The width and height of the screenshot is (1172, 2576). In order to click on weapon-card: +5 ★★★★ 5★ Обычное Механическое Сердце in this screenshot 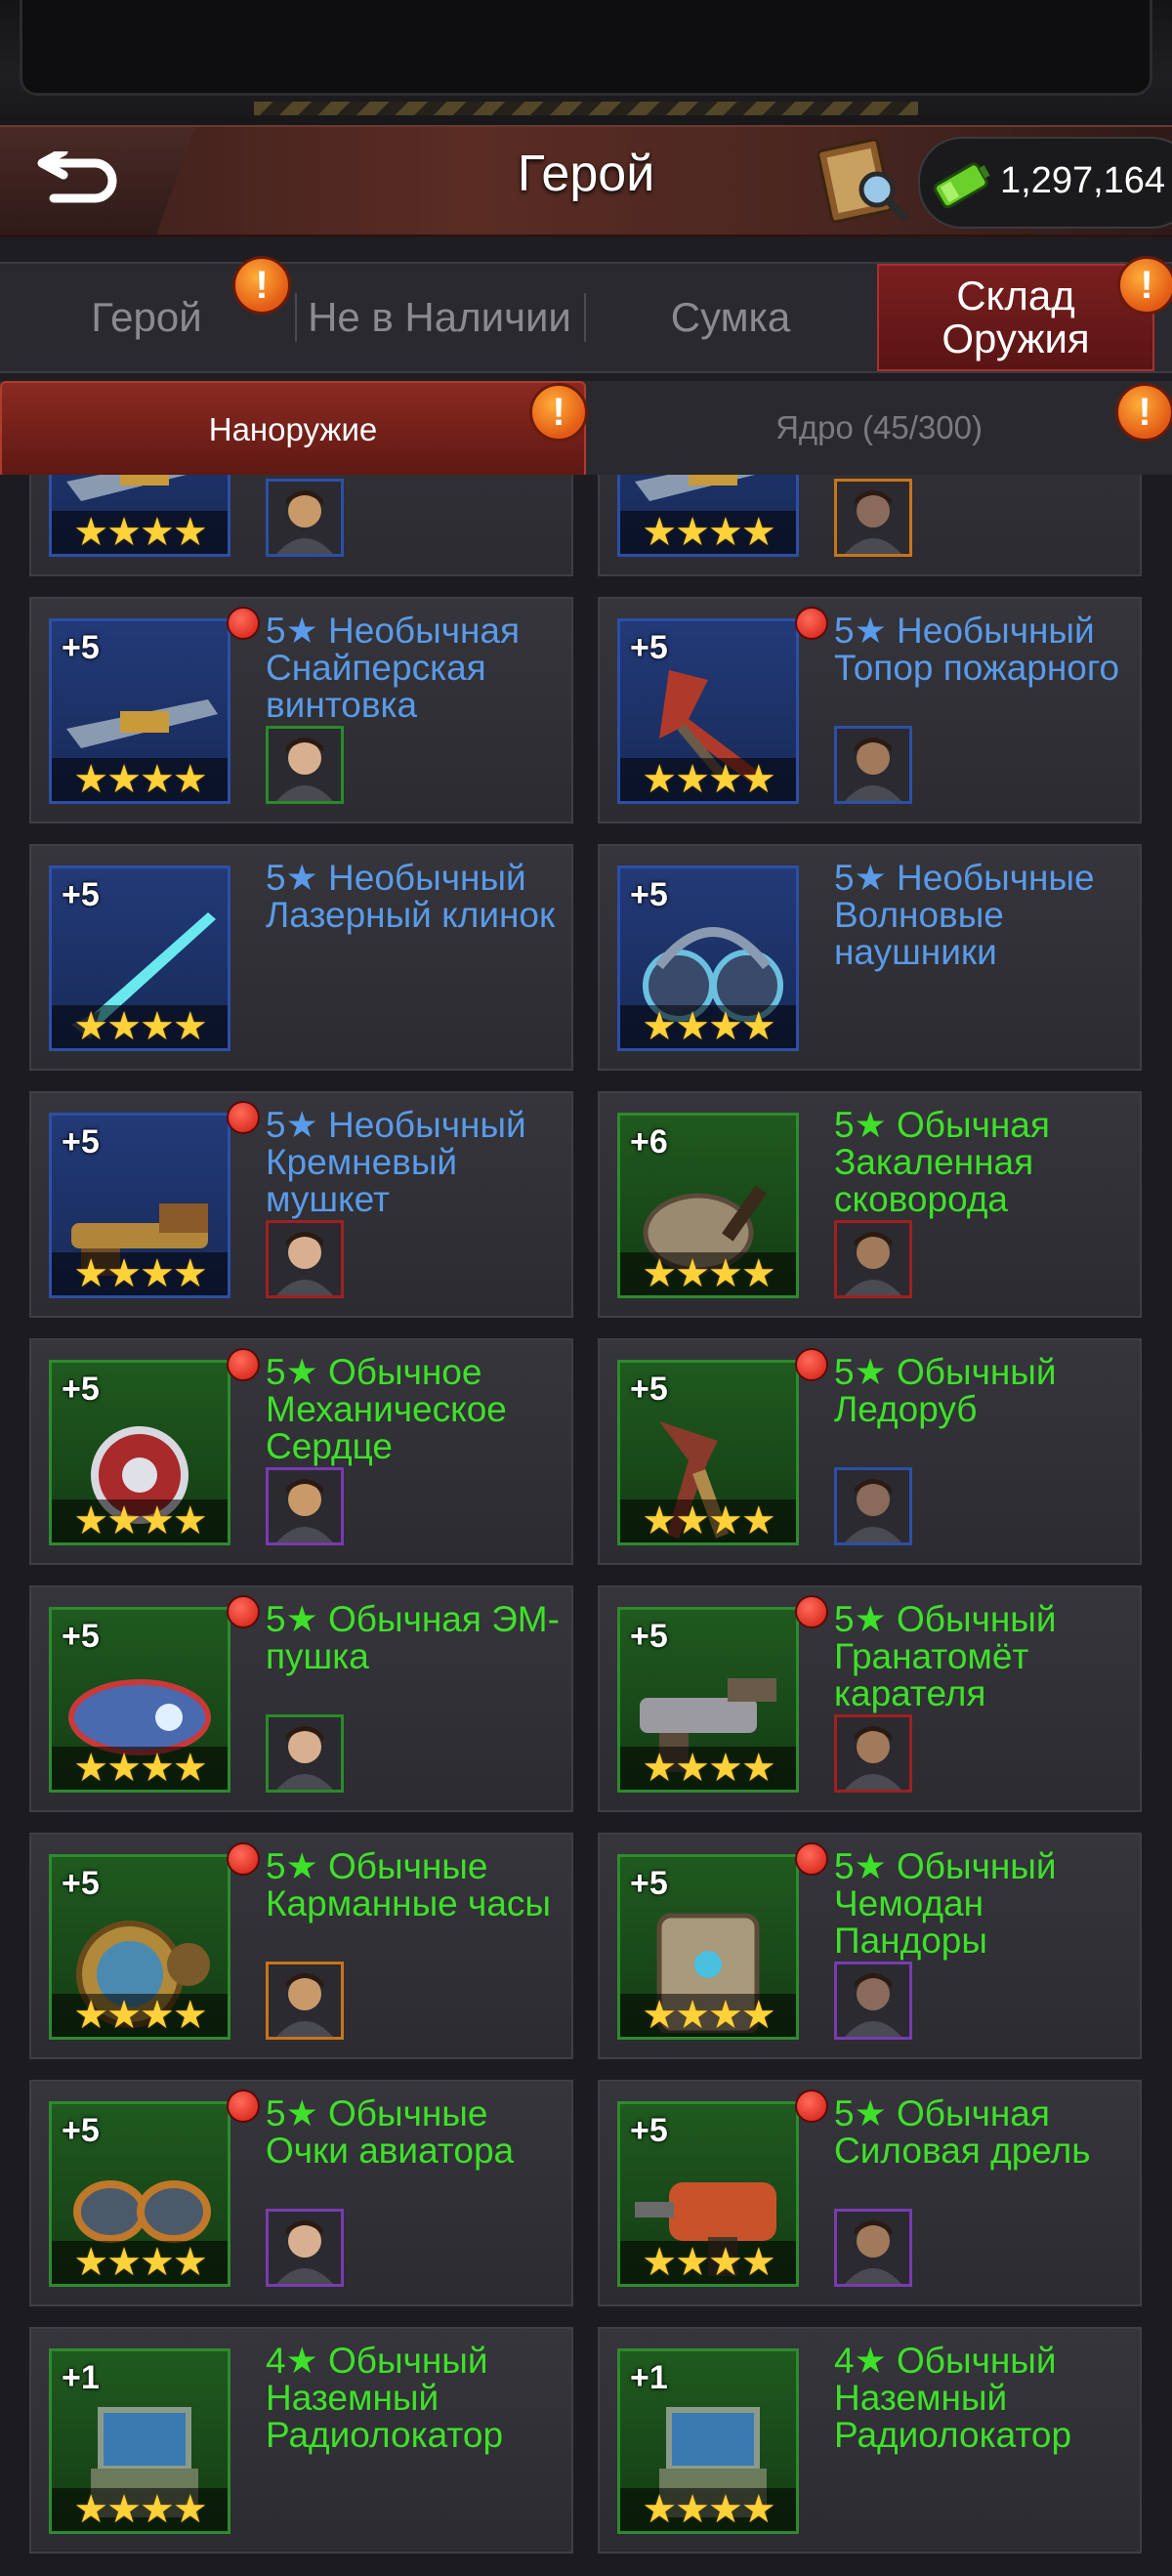, I will do `click(301, 1451)`.